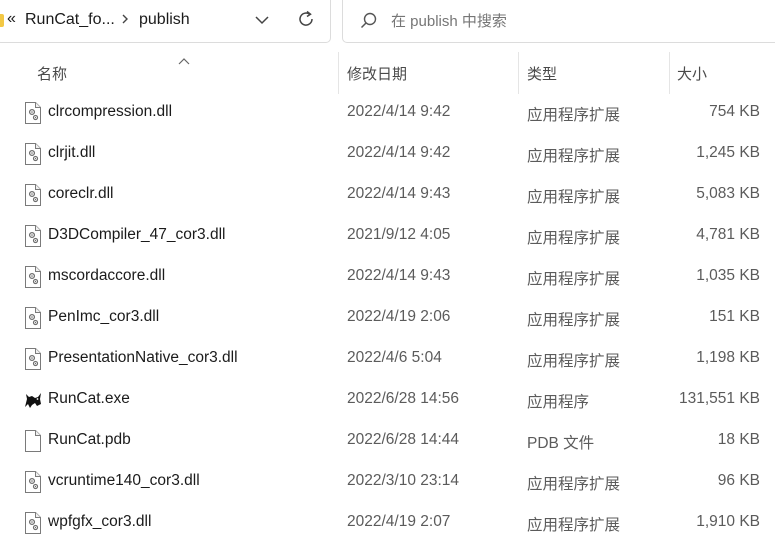  Describe the element at coordinates (728, 357) in the screenshot. I see `file-size: 1,198 KB` at that location.